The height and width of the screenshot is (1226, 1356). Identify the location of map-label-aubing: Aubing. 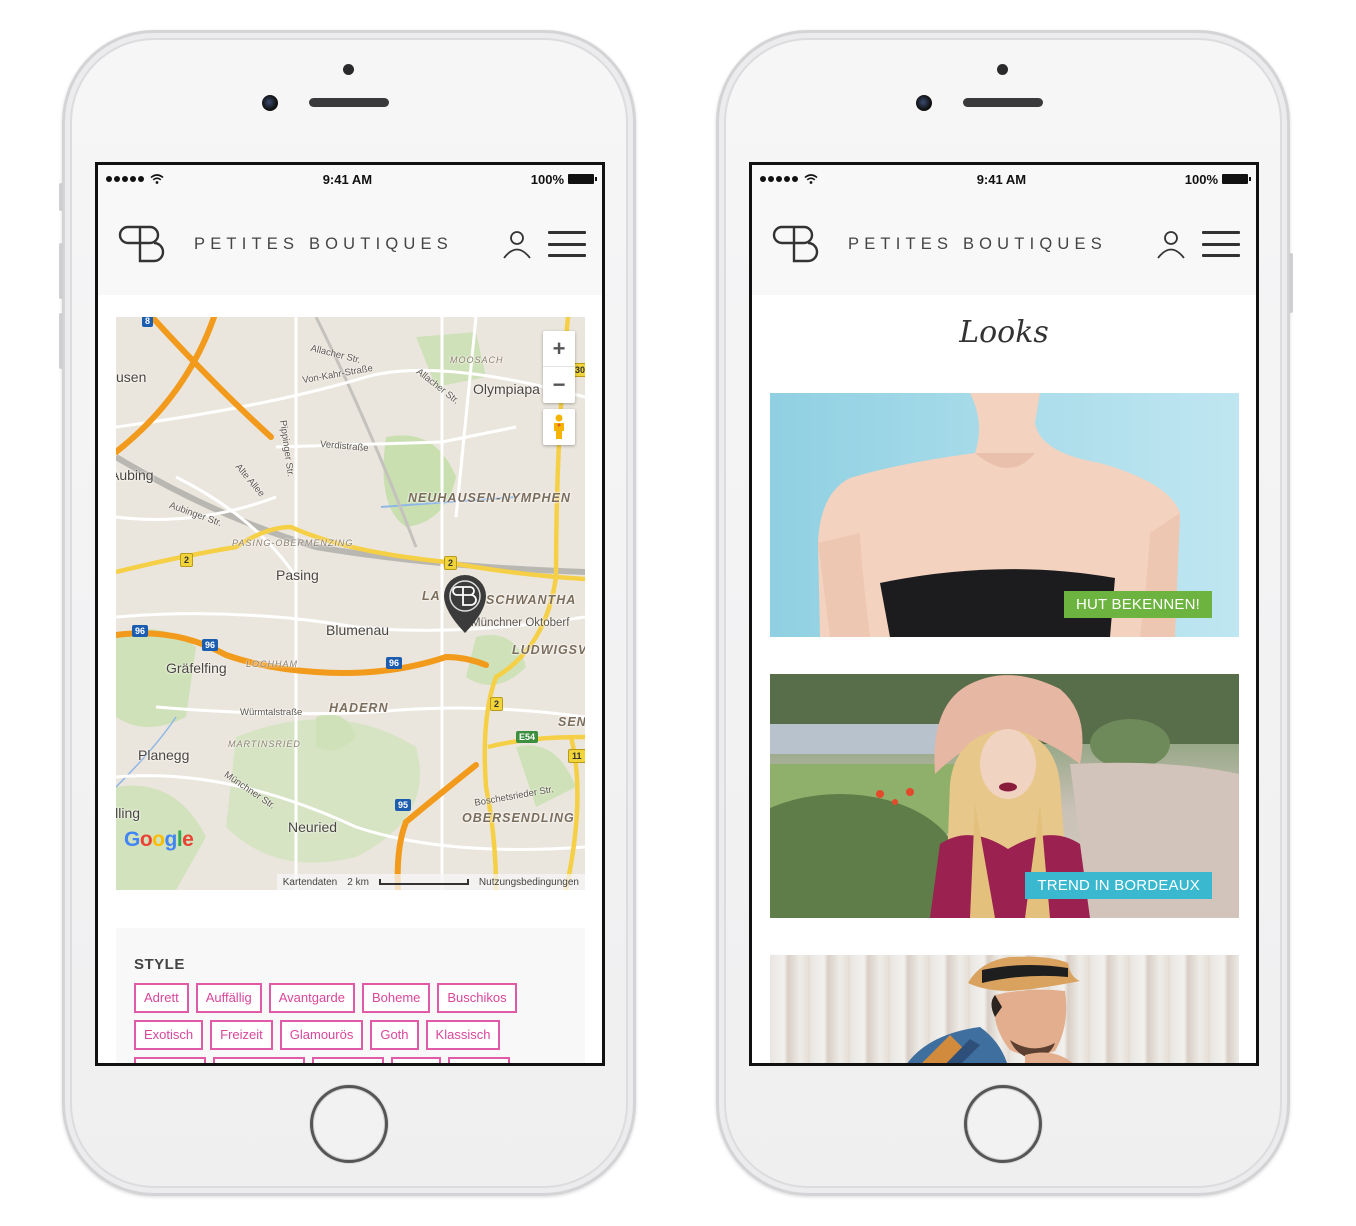
(135, 475).